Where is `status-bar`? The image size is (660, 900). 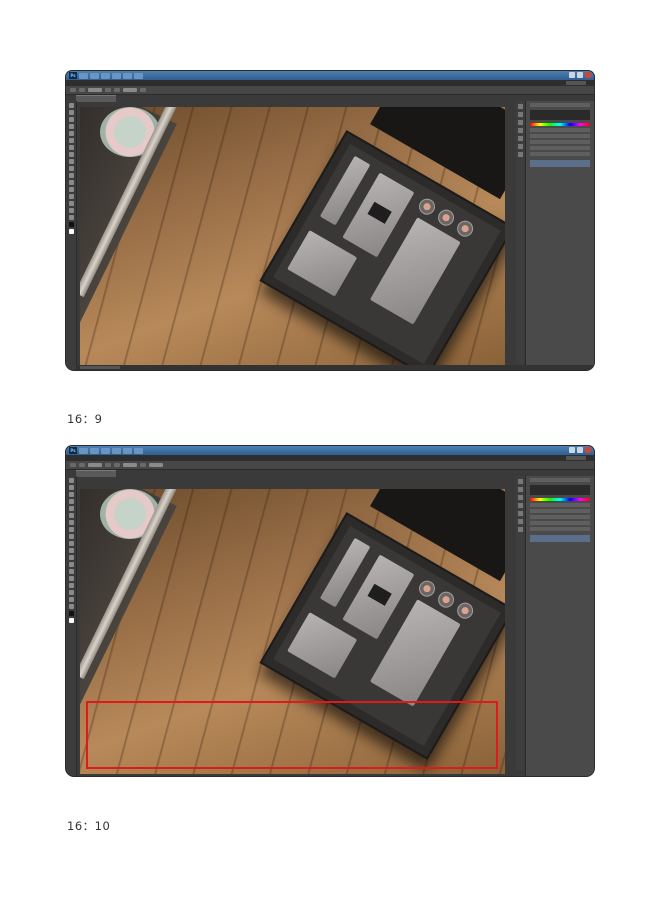
status-bar is located at coordinates (335, 367).